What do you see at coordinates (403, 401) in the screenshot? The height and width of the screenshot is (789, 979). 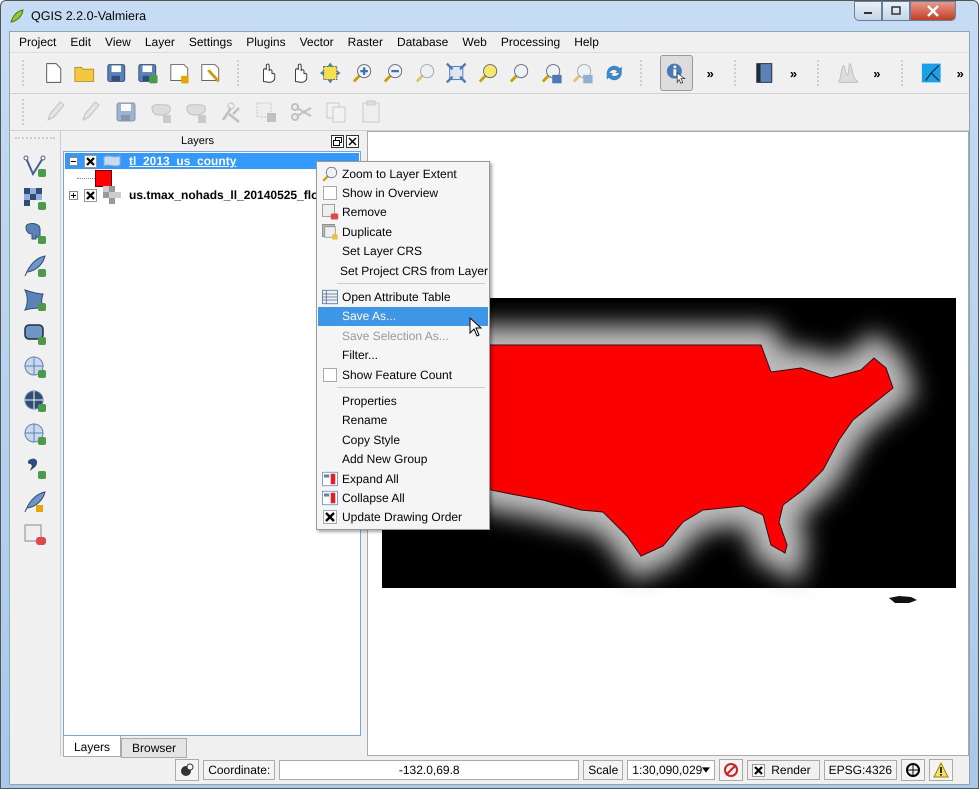 I see `context-menu-item: Properties` at bounding box center [403, 401].